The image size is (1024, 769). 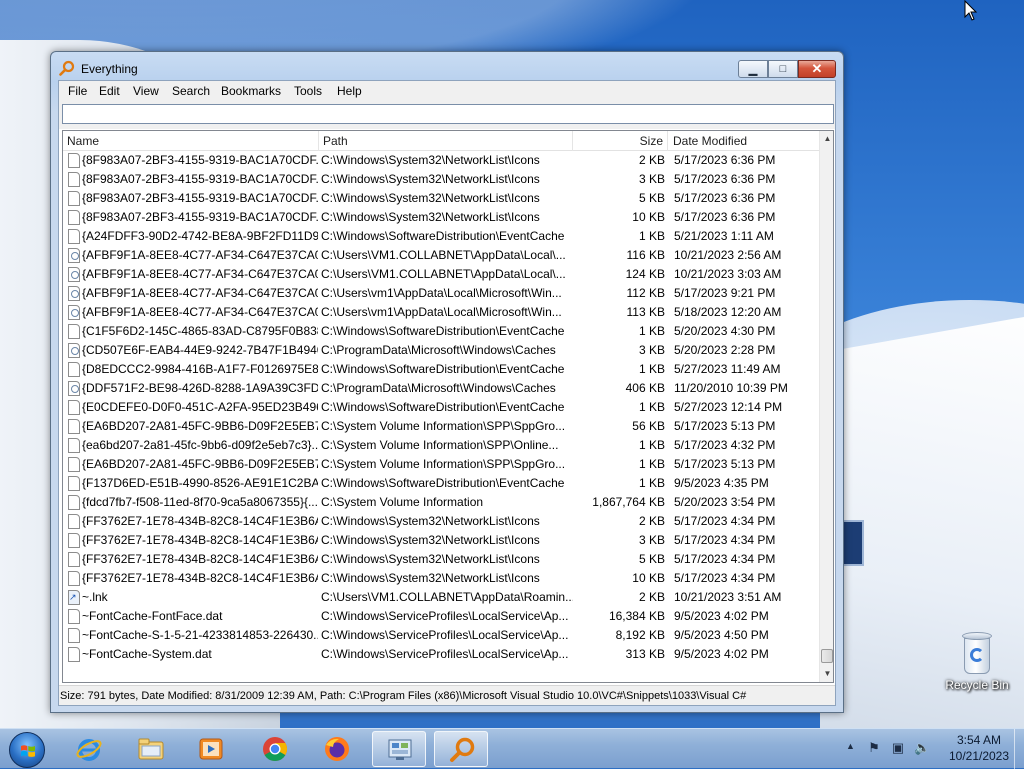 I want to click on scrollbar-thumb, so click(x=827, y=656).